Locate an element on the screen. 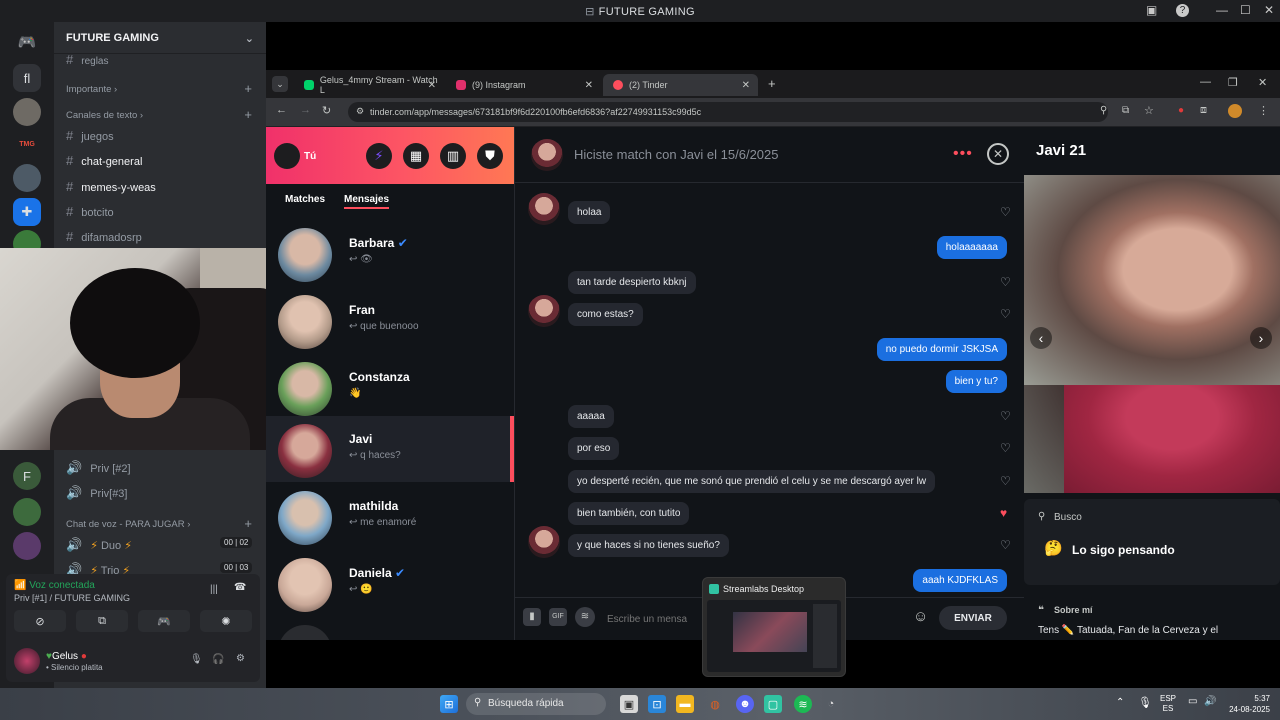 The height and width of the screenshot is (720, 1280). bookmark-star-icon: ☆ is located at coordinates (1149, 110).